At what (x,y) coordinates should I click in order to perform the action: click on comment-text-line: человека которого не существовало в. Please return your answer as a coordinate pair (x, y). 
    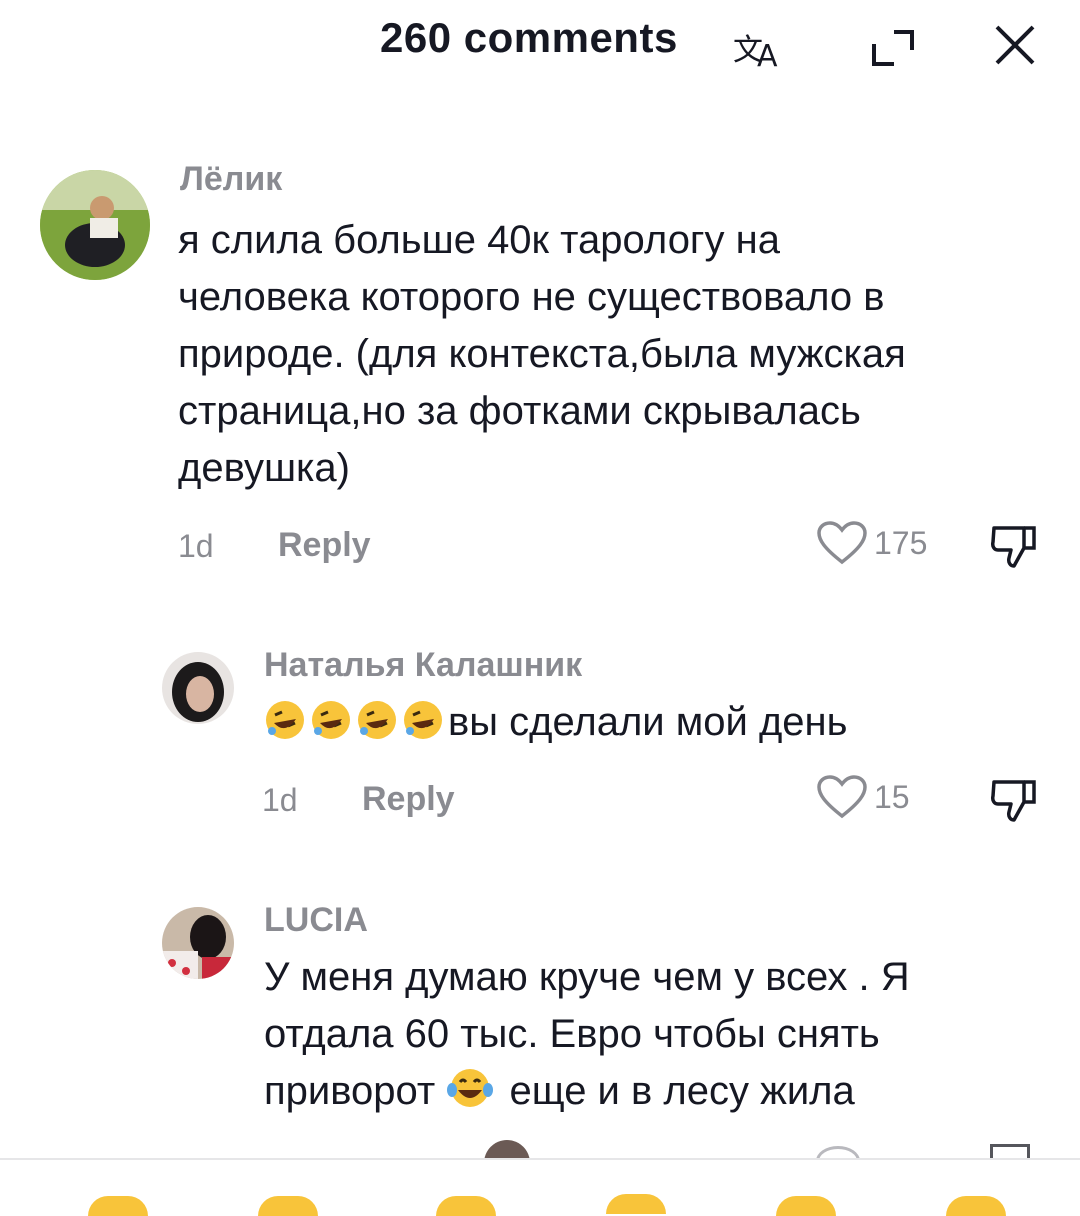
    Looking at the image, I should click on (531, 297).